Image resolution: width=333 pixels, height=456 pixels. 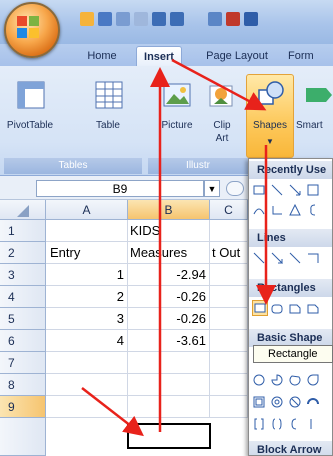 What do you see at coordinates (31, 95) in the screenshot?
I see `pivottable-button` at bounding box center [31, 95].